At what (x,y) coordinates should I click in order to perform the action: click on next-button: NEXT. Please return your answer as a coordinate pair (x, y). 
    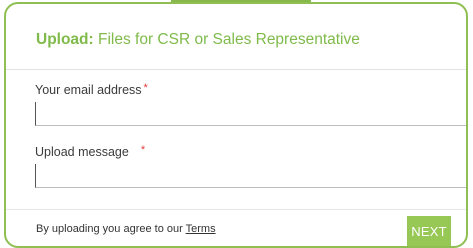
    Looking at the image, I should click on (429, 231).